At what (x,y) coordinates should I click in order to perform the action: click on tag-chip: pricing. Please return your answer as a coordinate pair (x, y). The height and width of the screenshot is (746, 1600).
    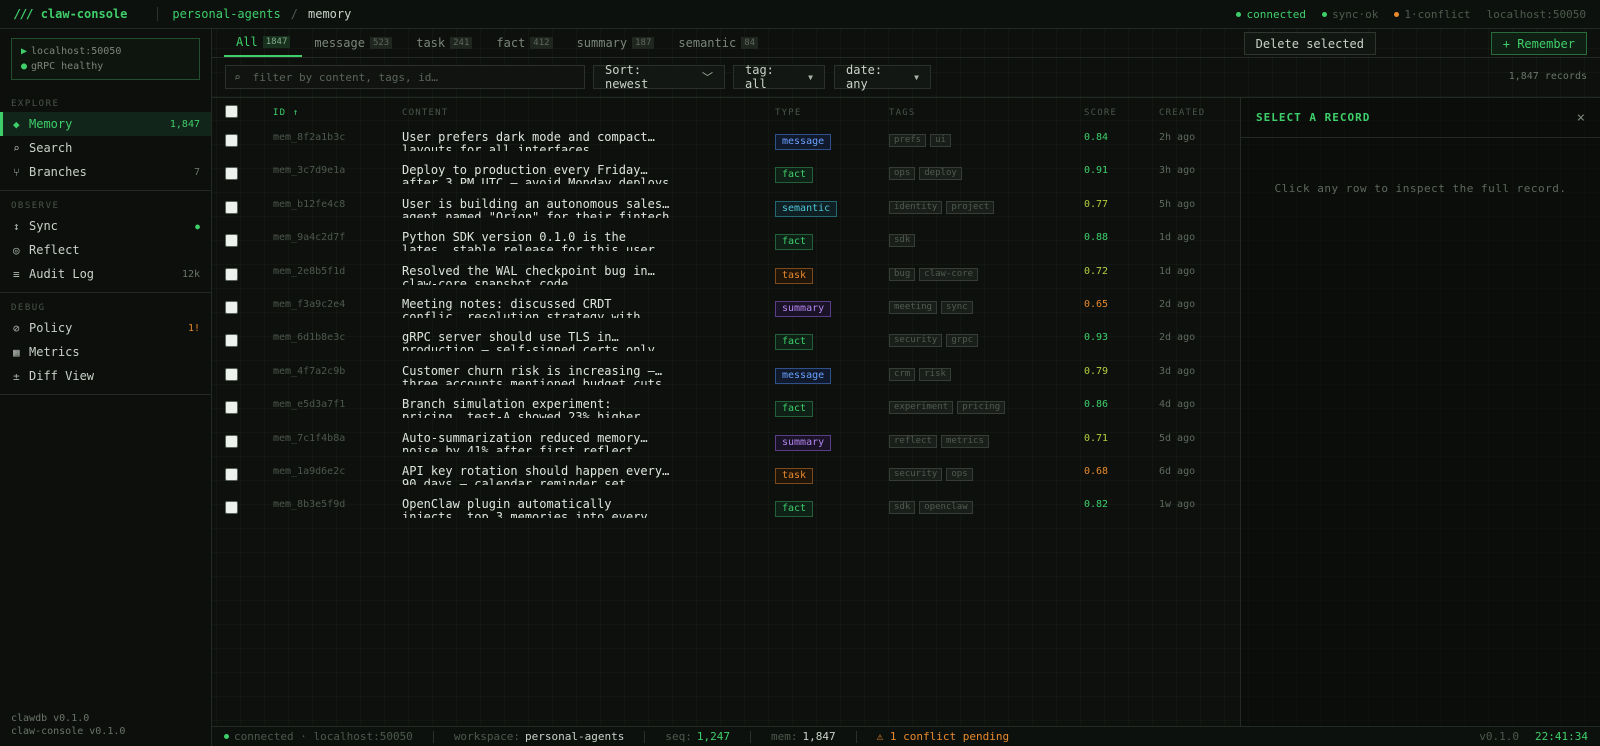
    Looking at the image, I should click on (981, 408).